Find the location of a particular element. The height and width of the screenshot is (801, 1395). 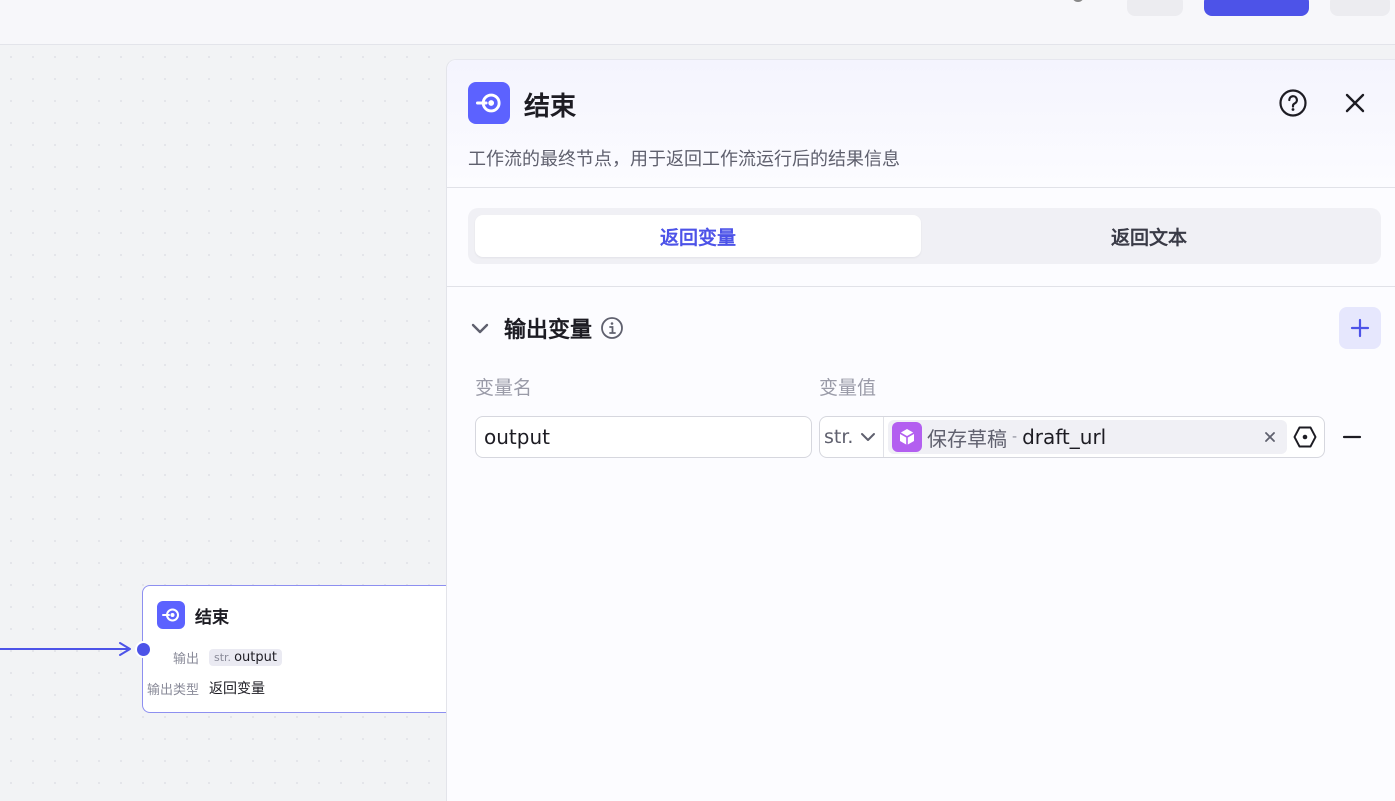

node-output-type-label: 输出类型 is located at coordinates (172, 690).